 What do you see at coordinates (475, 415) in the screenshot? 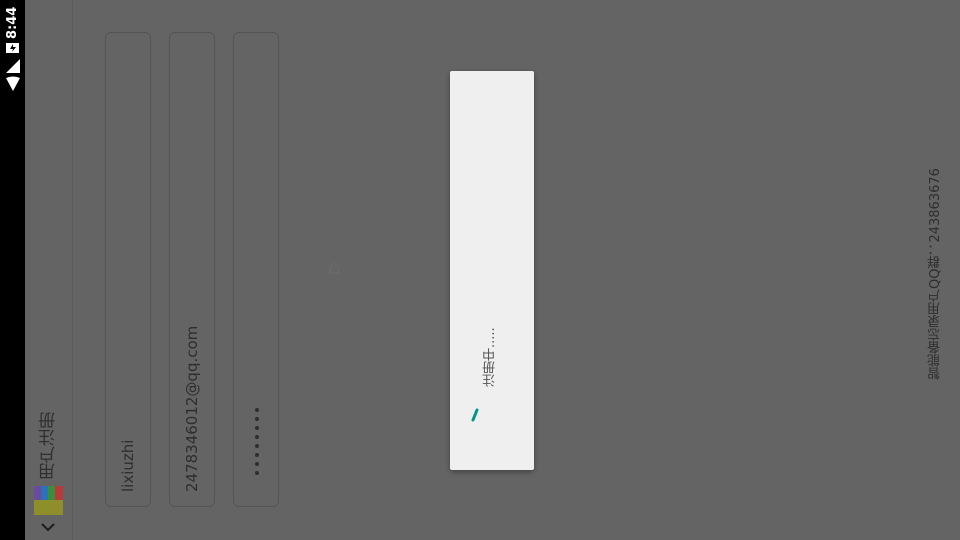
I see `loading-spinner-icon` at bounding box center [475, 415].